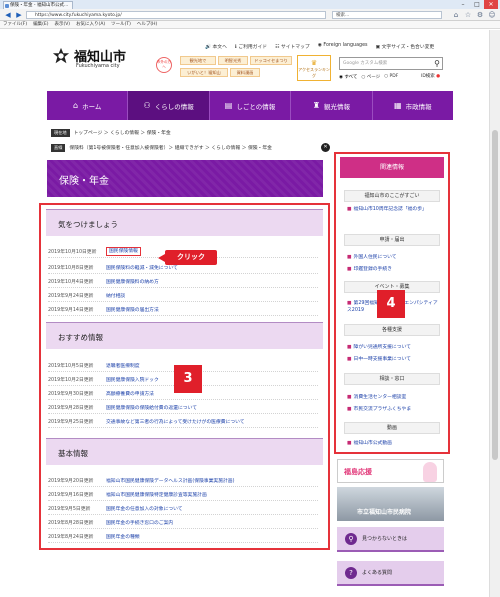  I want to click on list-item: 2019年10月4日更新 国民健康保険料の納め方, so click(183, 282).